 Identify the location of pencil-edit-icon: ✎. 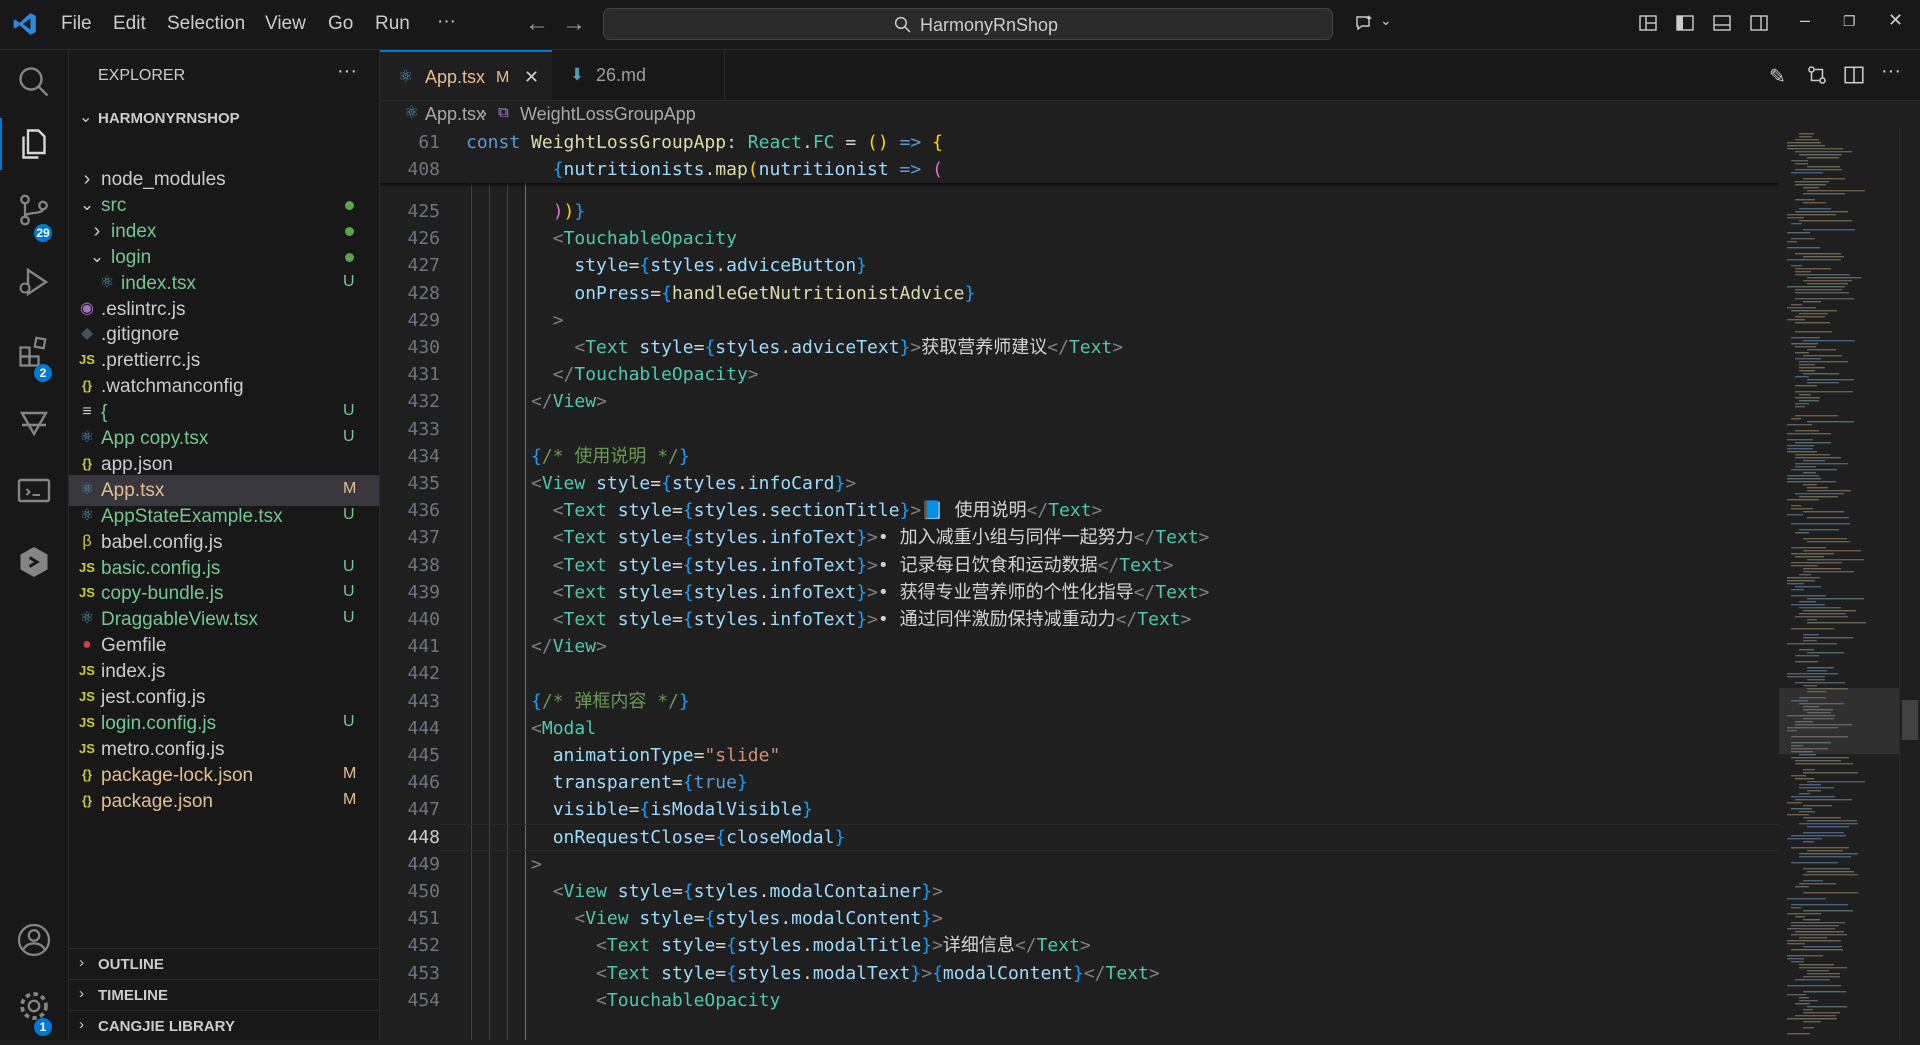
(1777, 76).